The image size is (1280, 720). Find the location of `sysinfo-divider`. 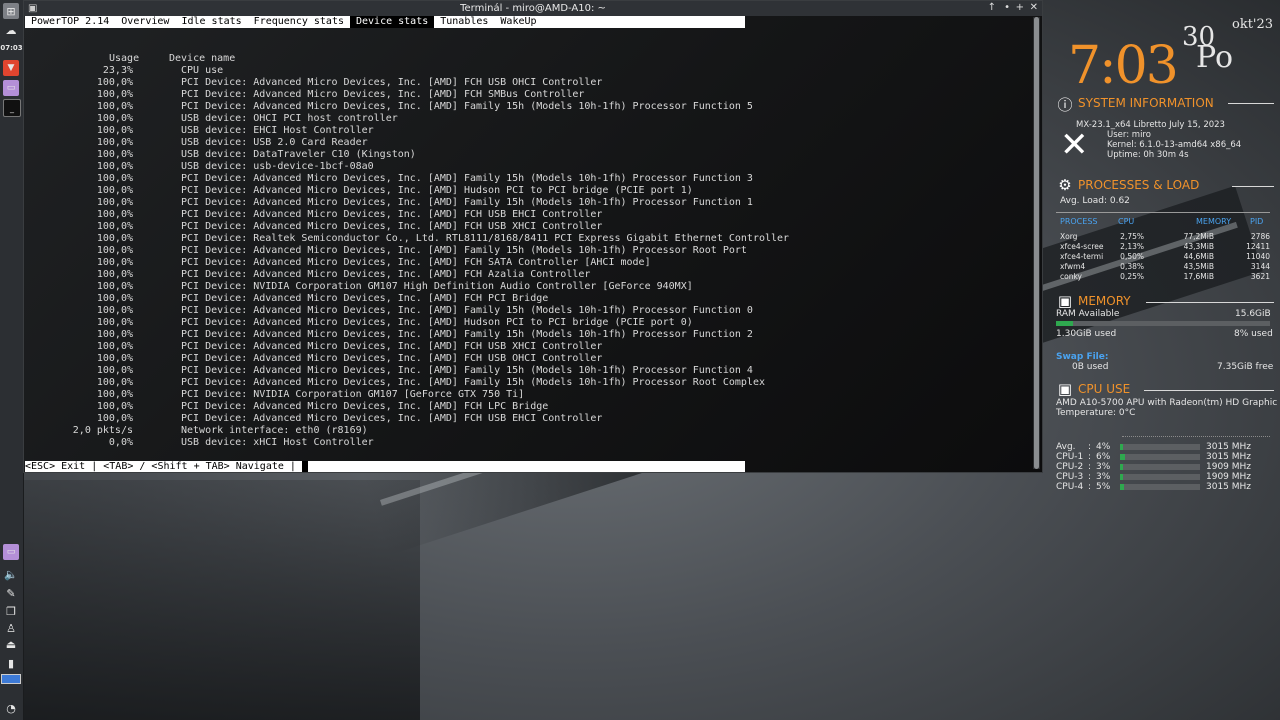

sysinfo-divider is located at coordinates (1251, 103).